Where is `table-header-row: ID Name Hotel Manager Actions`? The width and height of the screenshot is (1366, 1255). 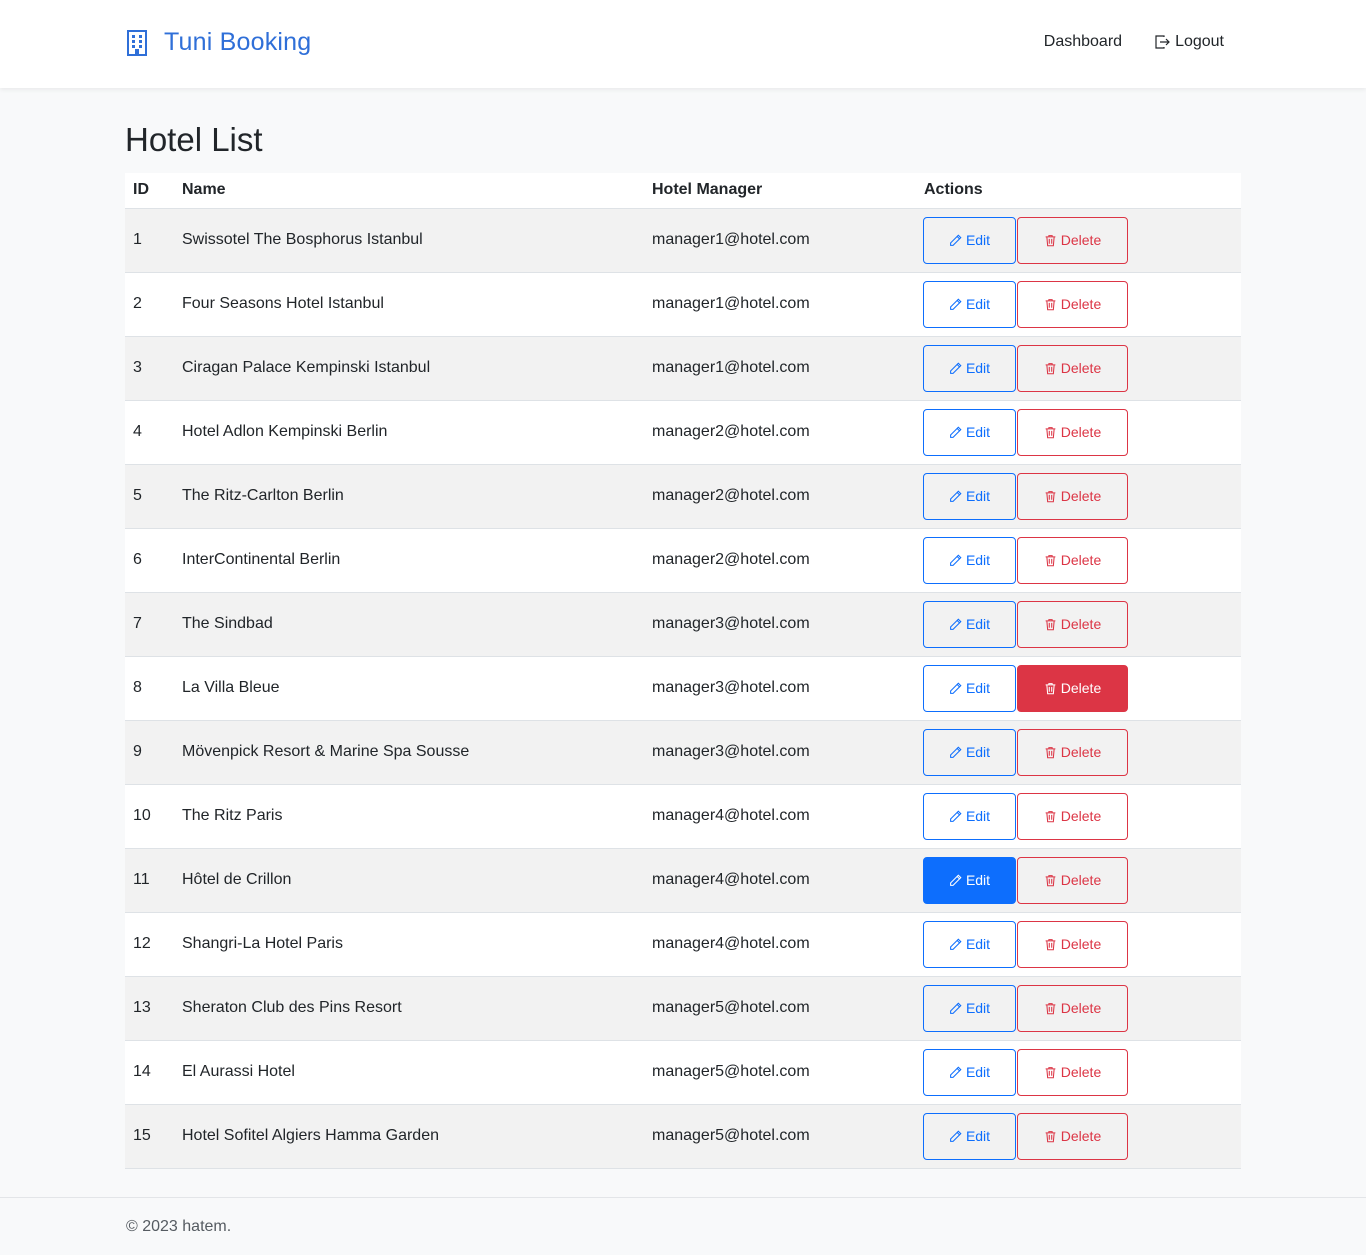 table-header-row: ID Name Hotel Manager Actions is located at coordinates (683, 191).